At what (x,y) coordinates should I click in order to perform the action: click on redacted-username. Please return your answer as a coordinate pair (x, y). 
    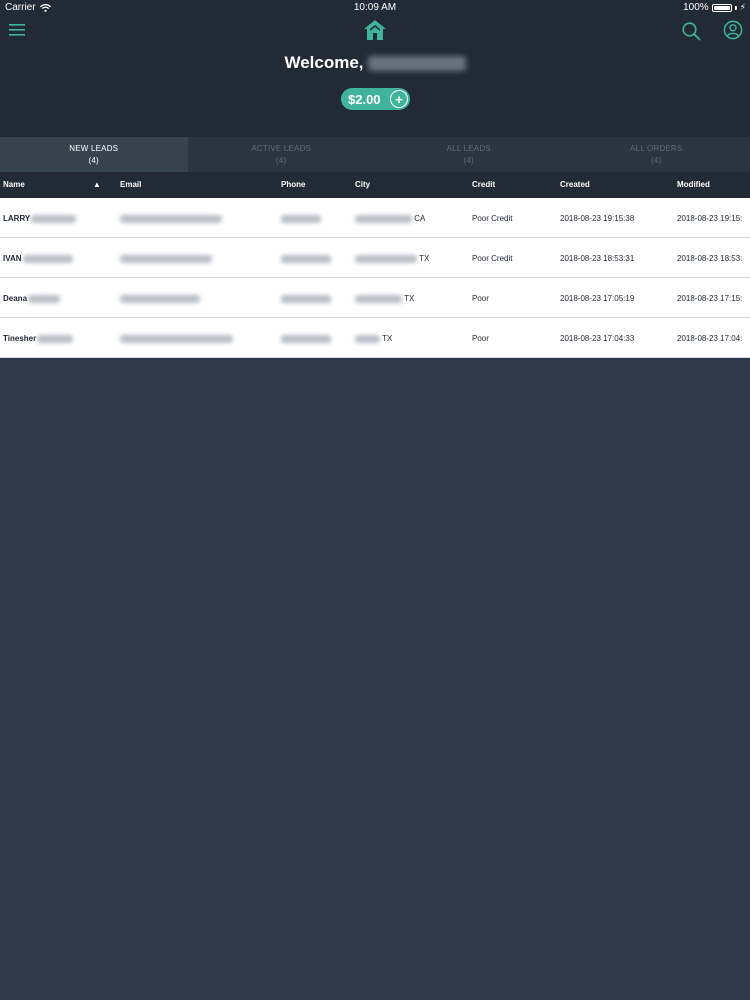
    Looking at the image, I should click on (416, 64).